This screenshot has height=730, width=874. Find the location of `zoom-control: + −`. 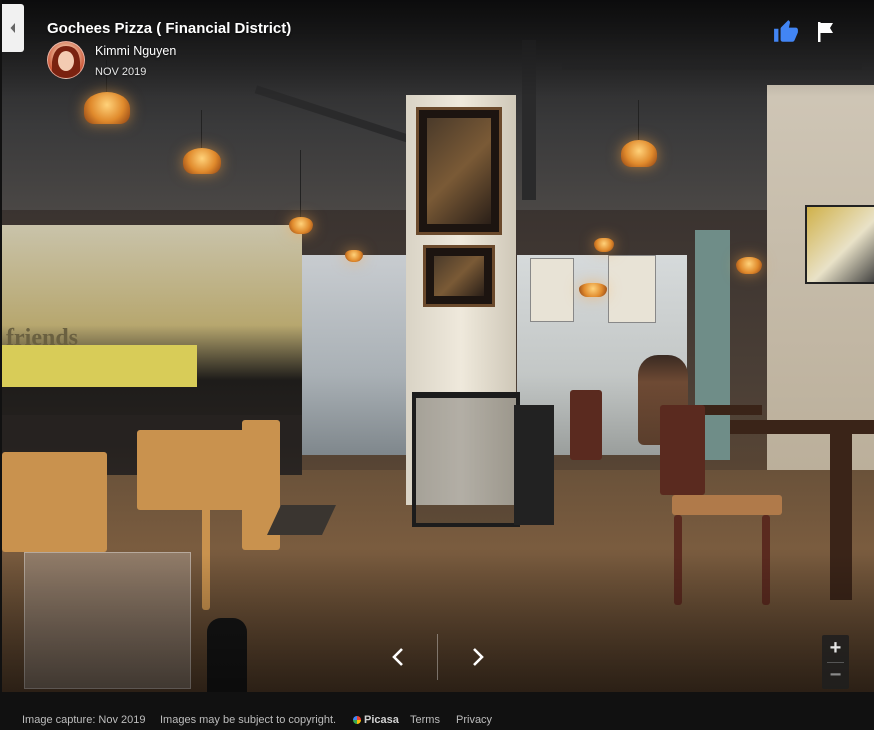

zoom-control: + − is located at coordinates (835, 662).